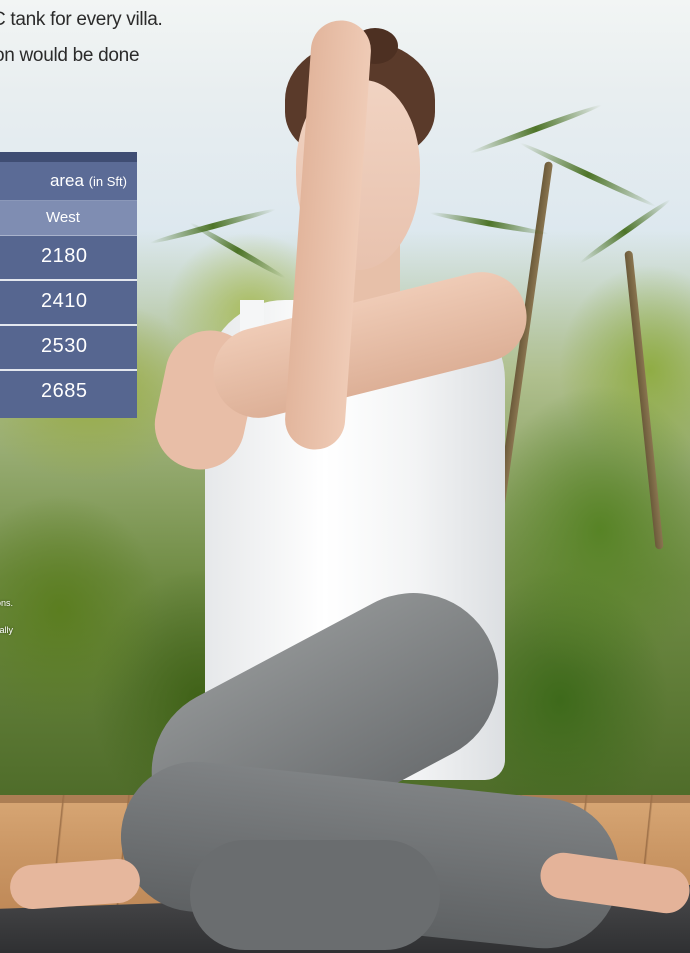 The width and height of the screenshot is (690, 953). I want to click on column-header-label: West, so click(63, 217).